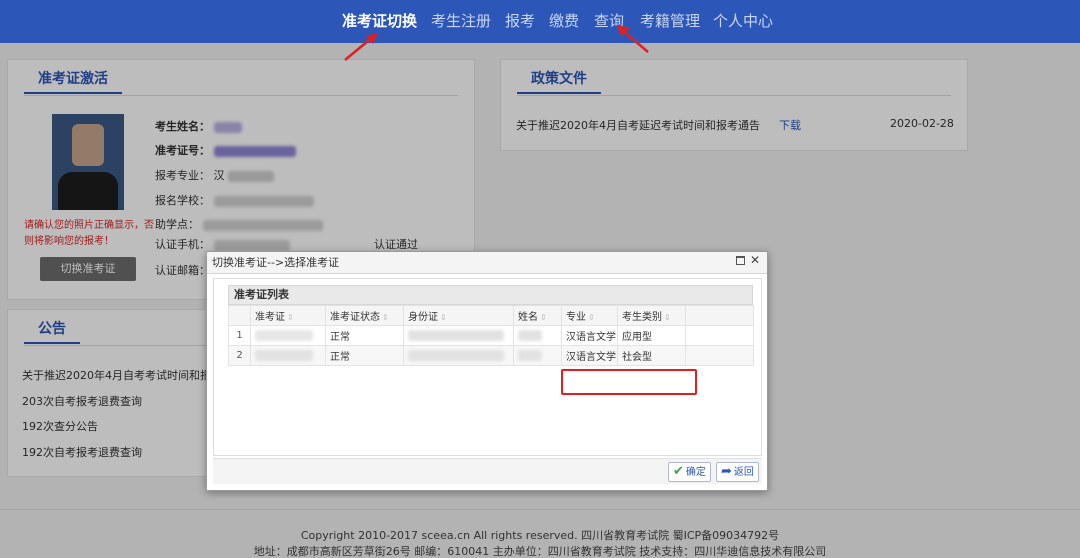 The width and height of the screenshot is (1080, 558). I want to click on column-header: 准考证 ⇕, so click(288, 315).